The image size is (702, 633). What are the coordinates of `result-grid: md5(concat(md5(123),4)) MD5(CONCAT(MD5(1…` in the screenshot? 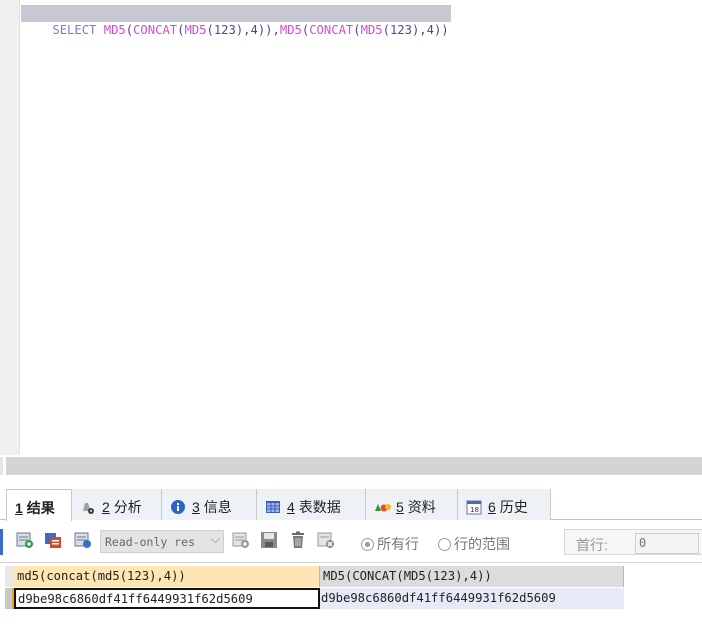 It's located at (351, 599).